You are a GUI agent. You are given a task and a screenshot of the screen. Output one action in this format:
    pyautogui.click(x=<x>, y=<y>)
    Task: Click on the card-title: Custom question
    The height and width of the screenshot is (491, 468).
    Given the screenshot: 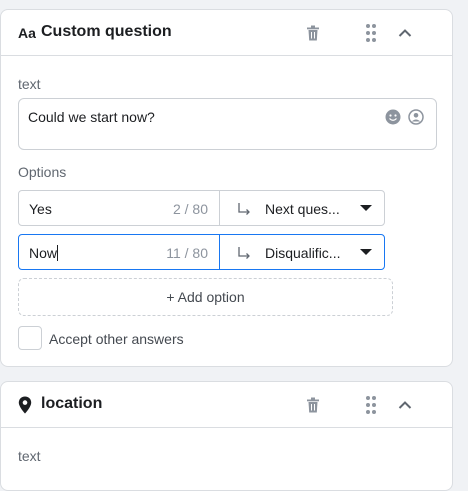 What is the action you would take?
    pyautogui.click(x=106, y=31)
    